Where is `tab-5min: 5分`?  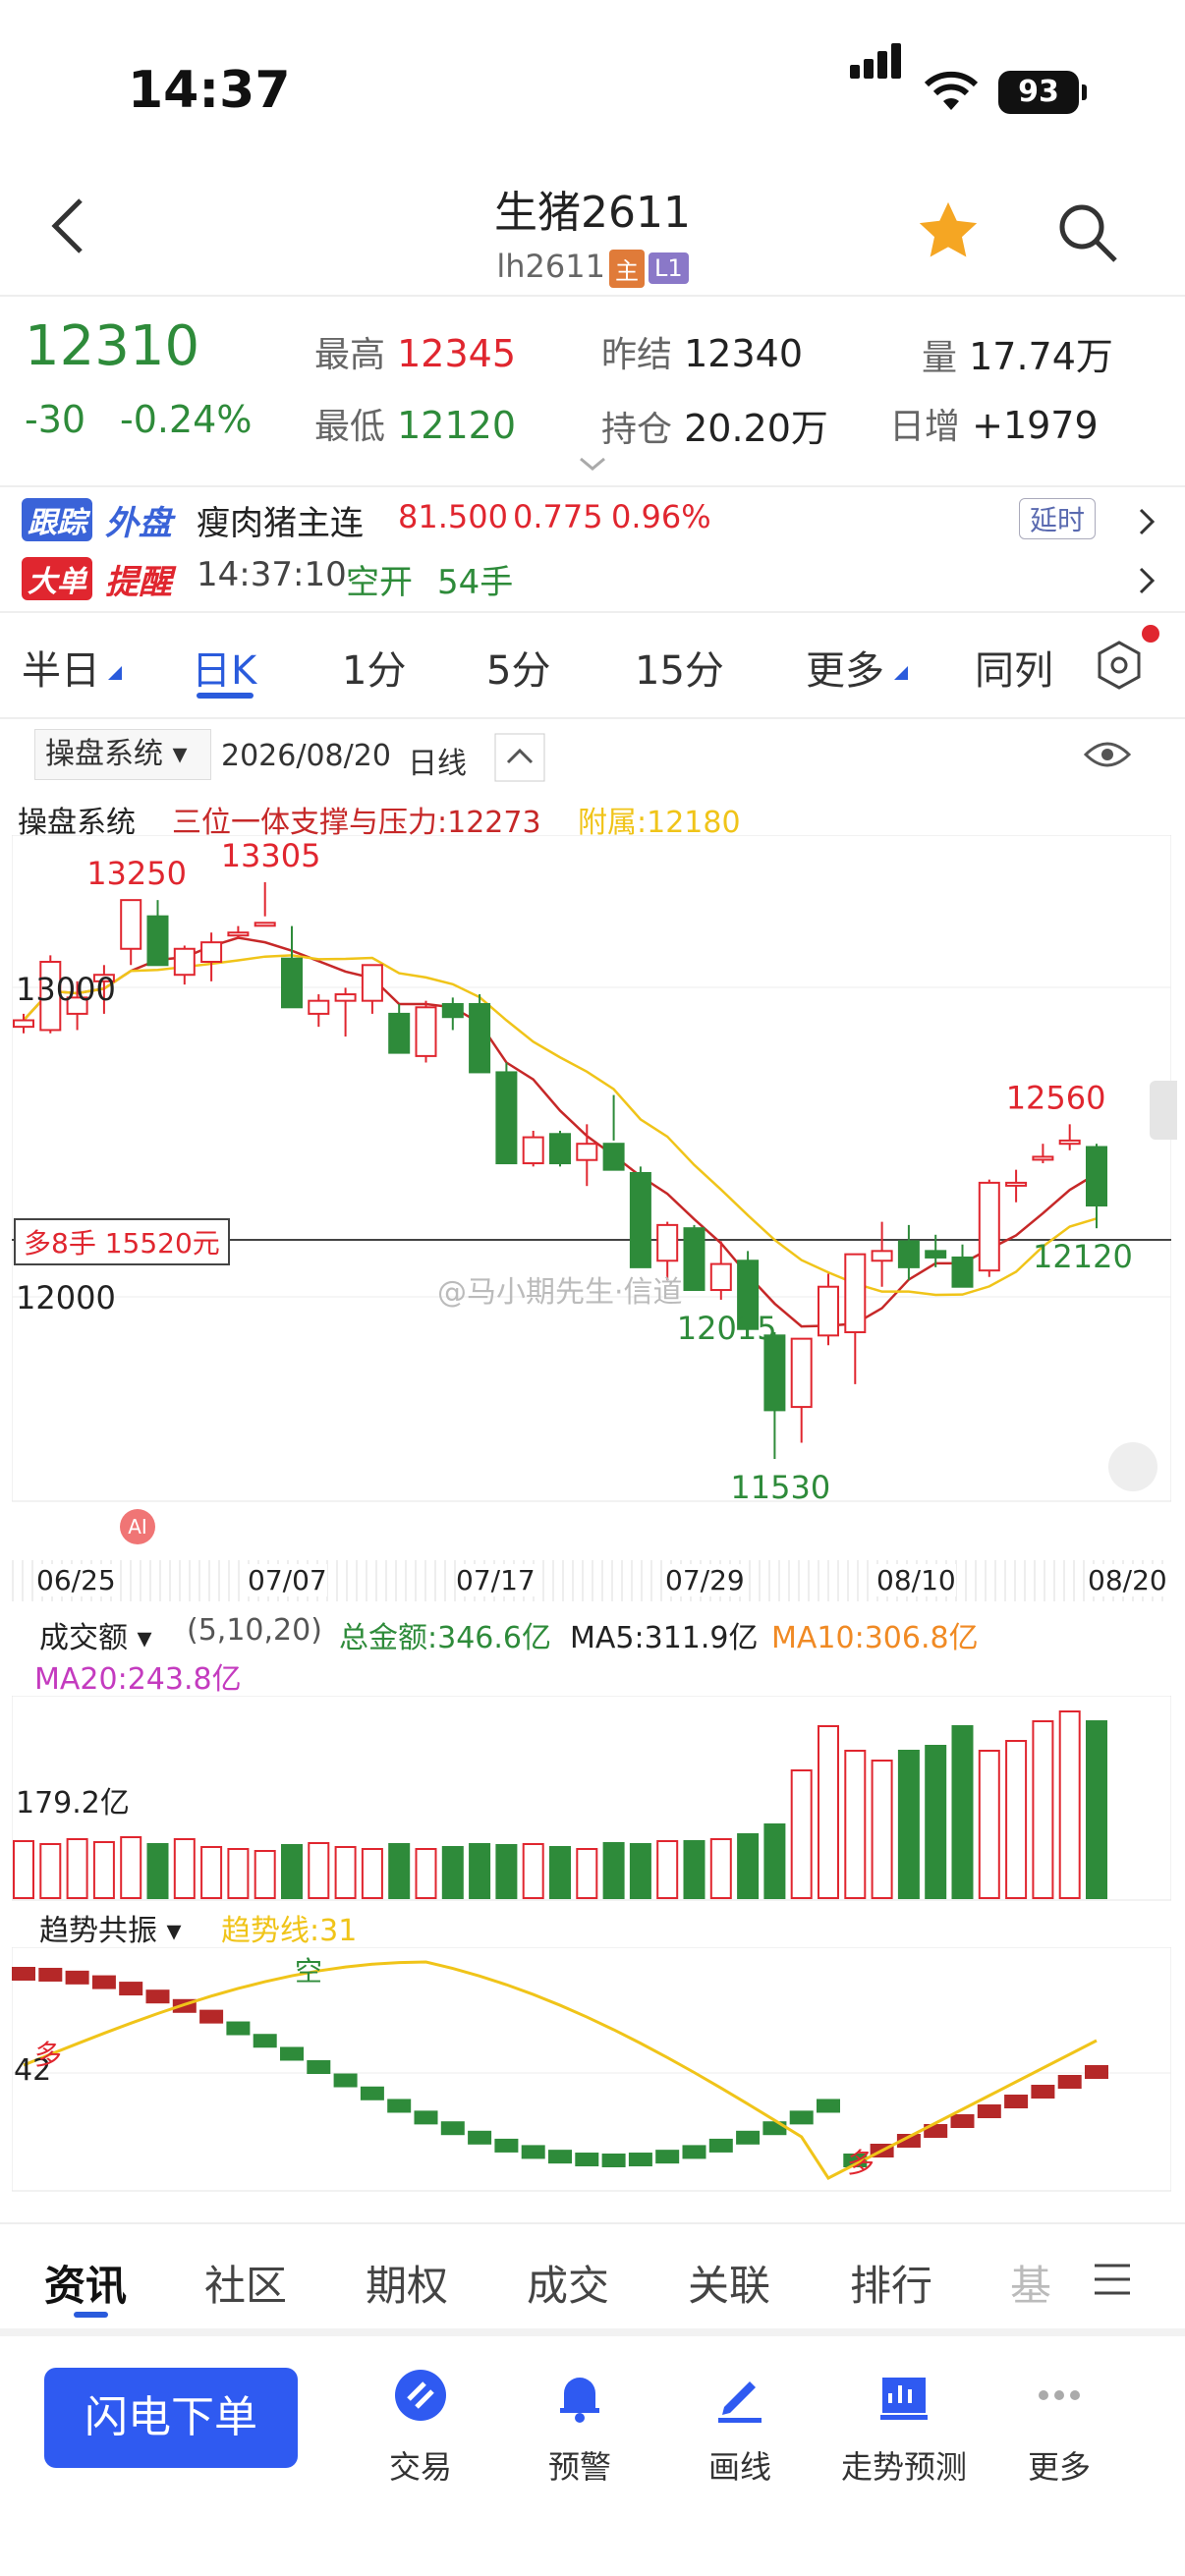
tab-5min: 5分 is located at coordinates (518, 667).